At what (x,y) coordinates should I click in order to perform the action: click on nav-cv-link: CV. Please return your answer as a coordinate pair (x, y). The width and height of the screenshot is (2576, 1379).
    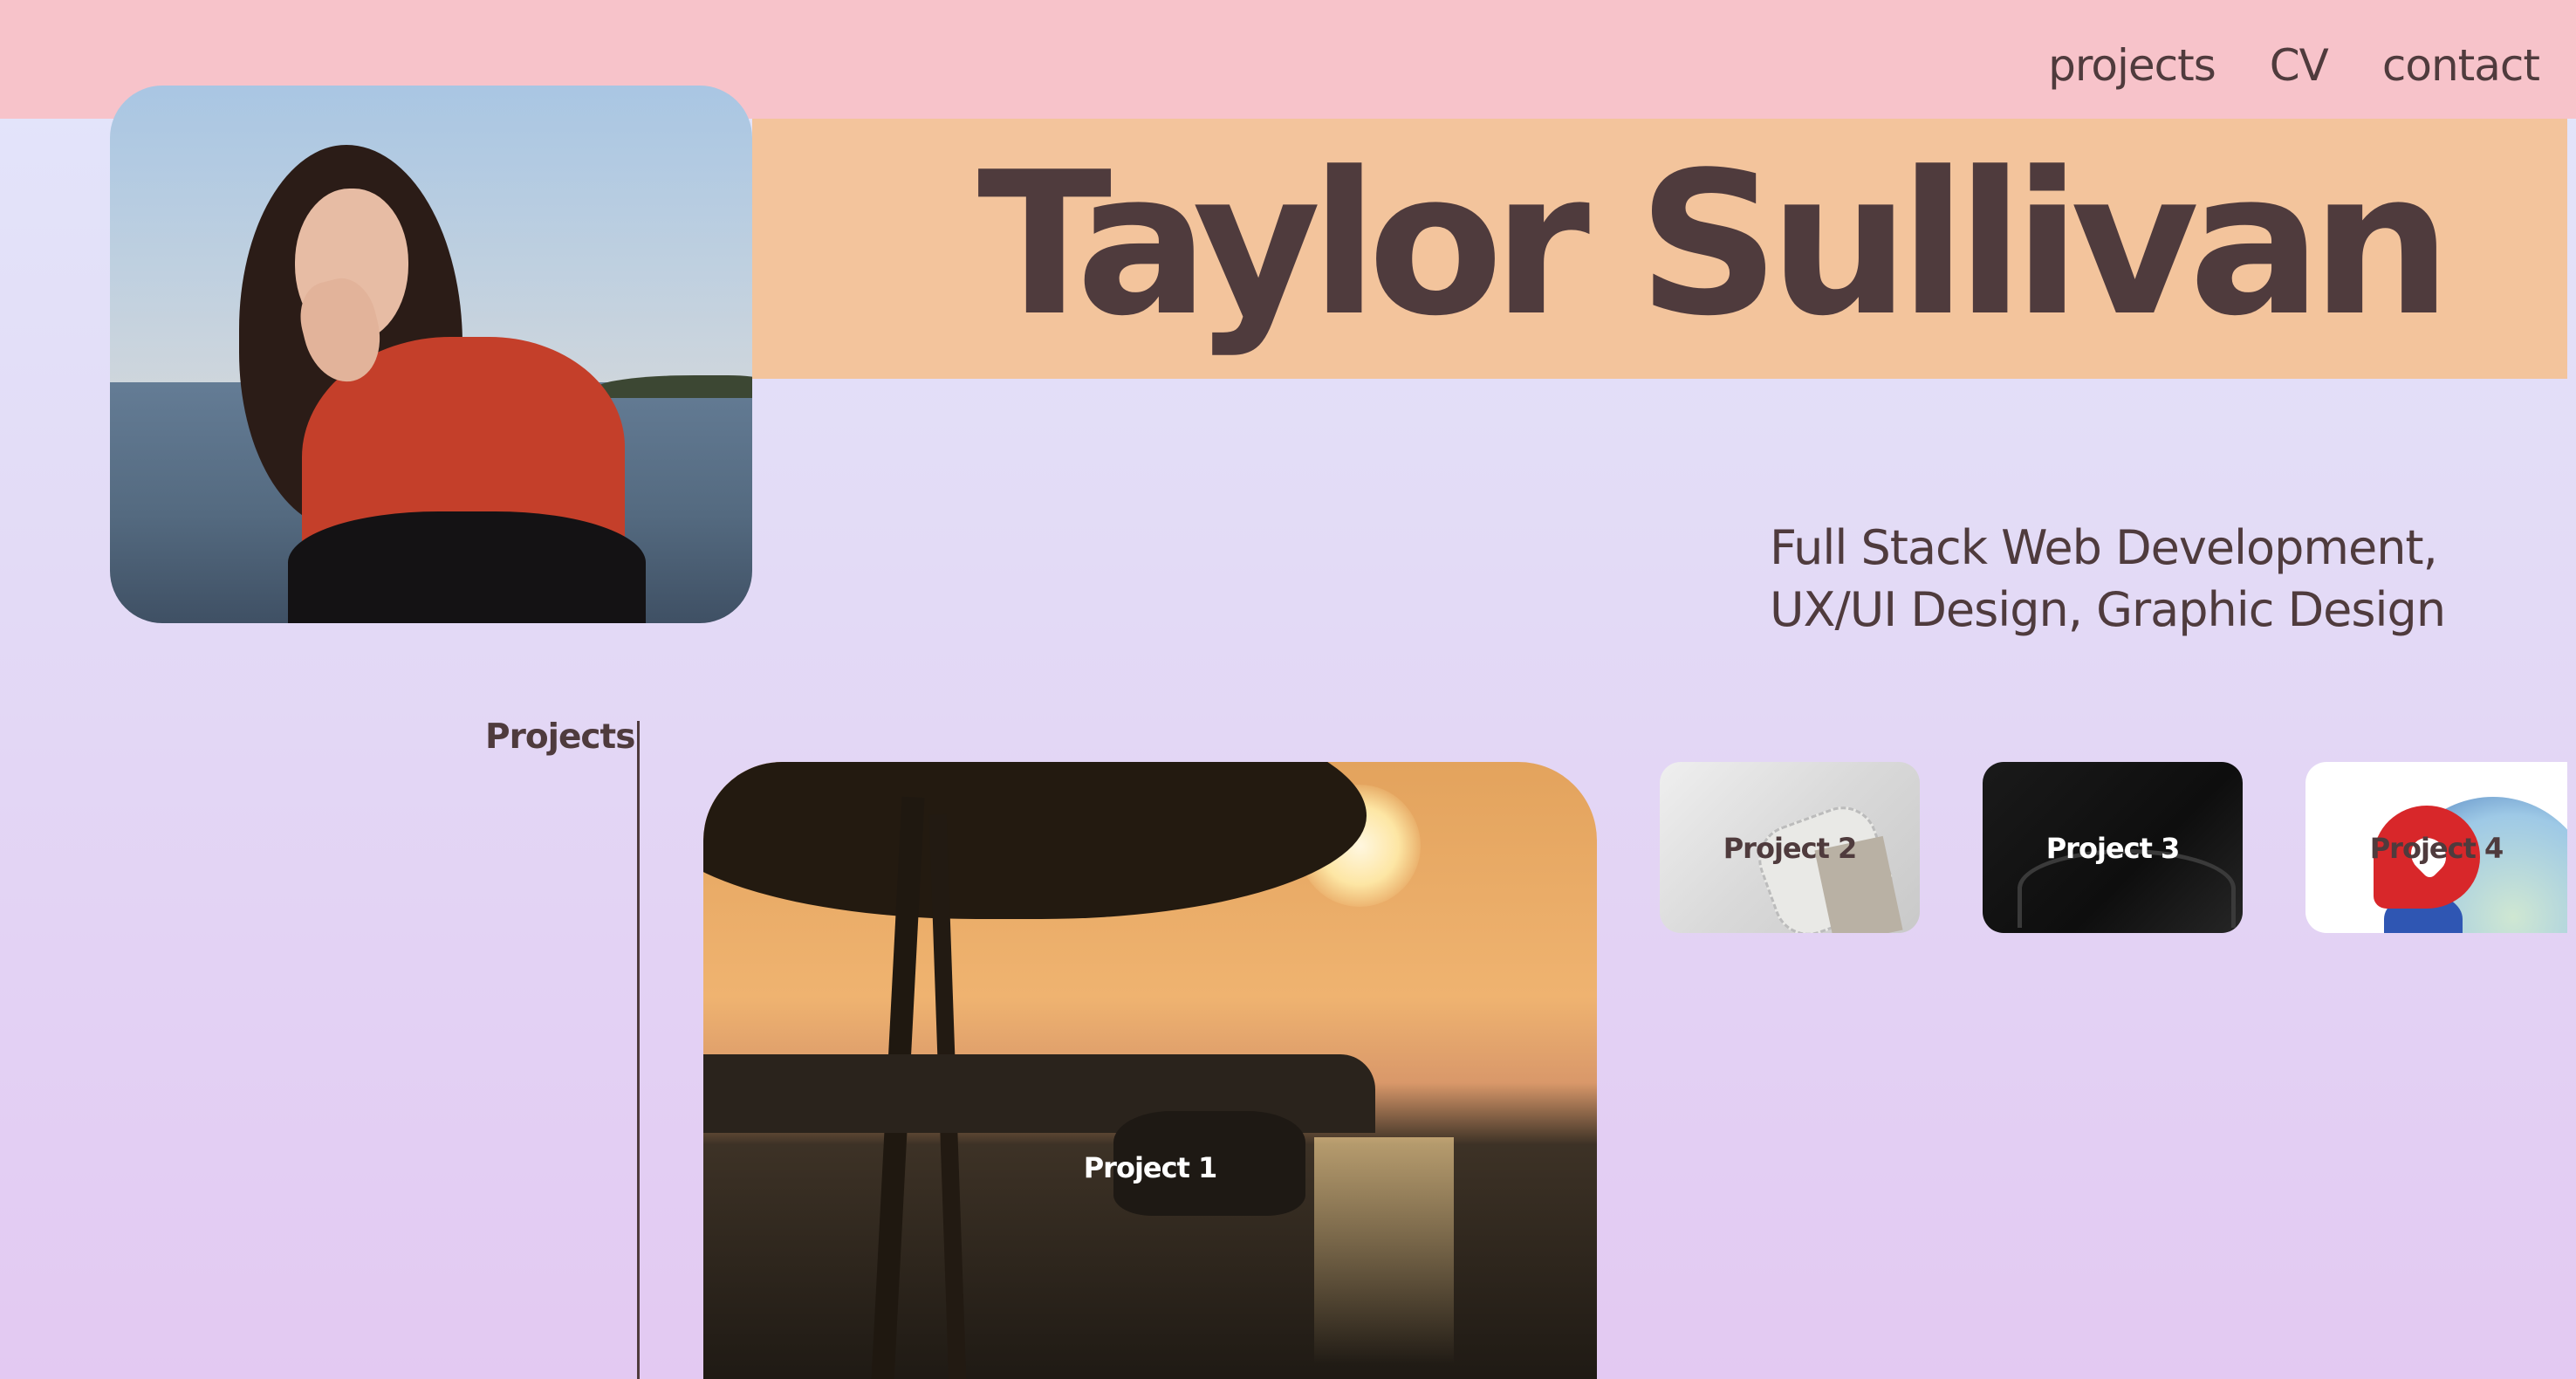
    Looking at the image, I should click on (2300, 65).